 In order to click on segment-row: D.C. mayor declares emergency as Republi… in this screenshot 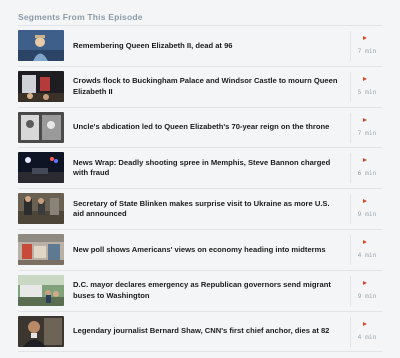, I will do `click(200, 291)`.